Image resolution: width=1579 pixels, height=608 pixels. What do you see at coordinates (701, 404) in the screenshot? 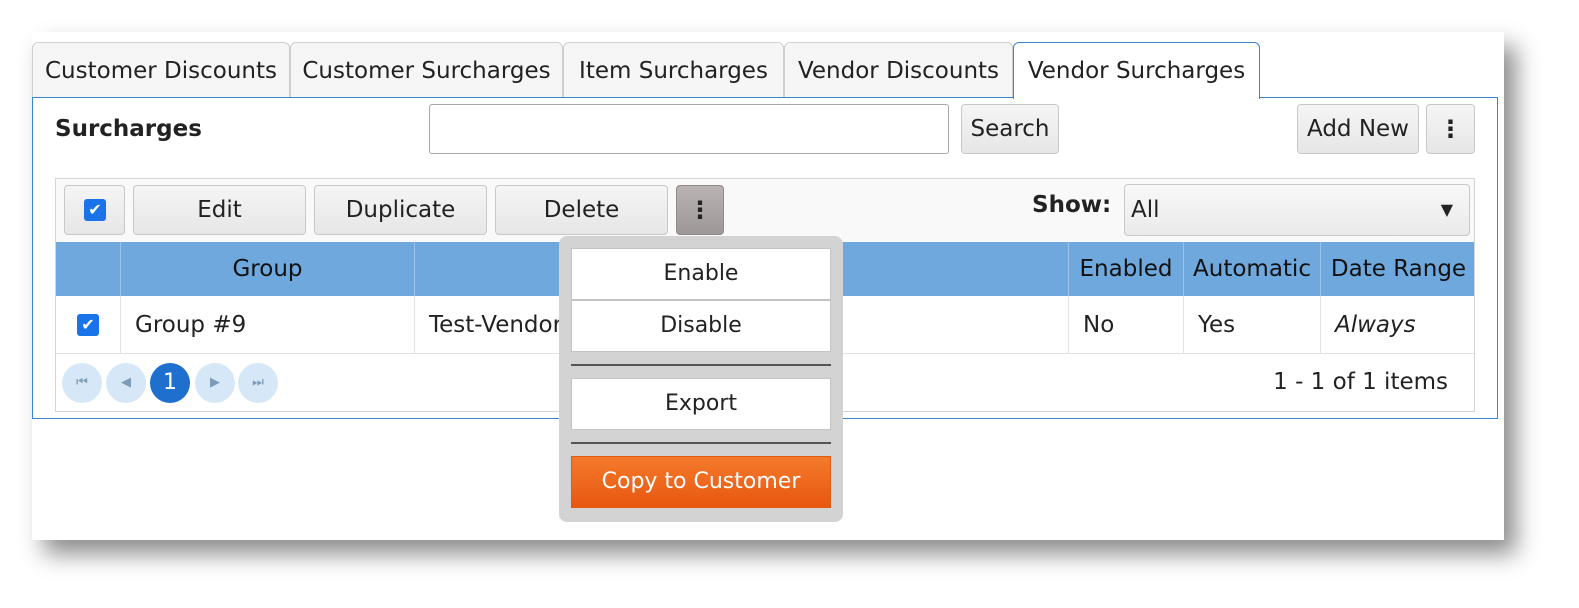
I see `menu-item-export: Export` at bounding box center [701, 404].